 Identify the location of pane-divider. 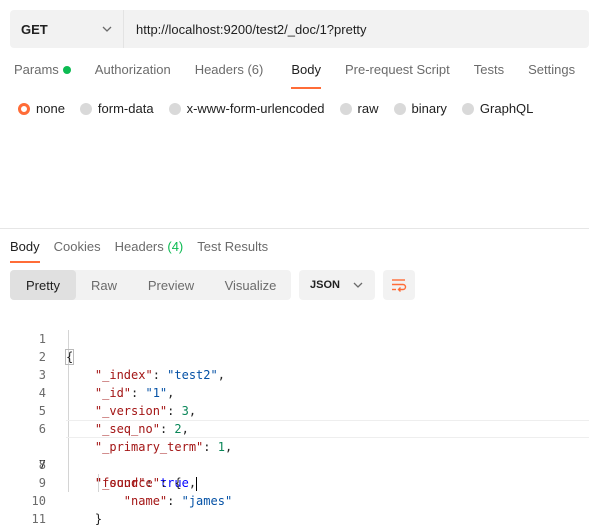
(294, 228).